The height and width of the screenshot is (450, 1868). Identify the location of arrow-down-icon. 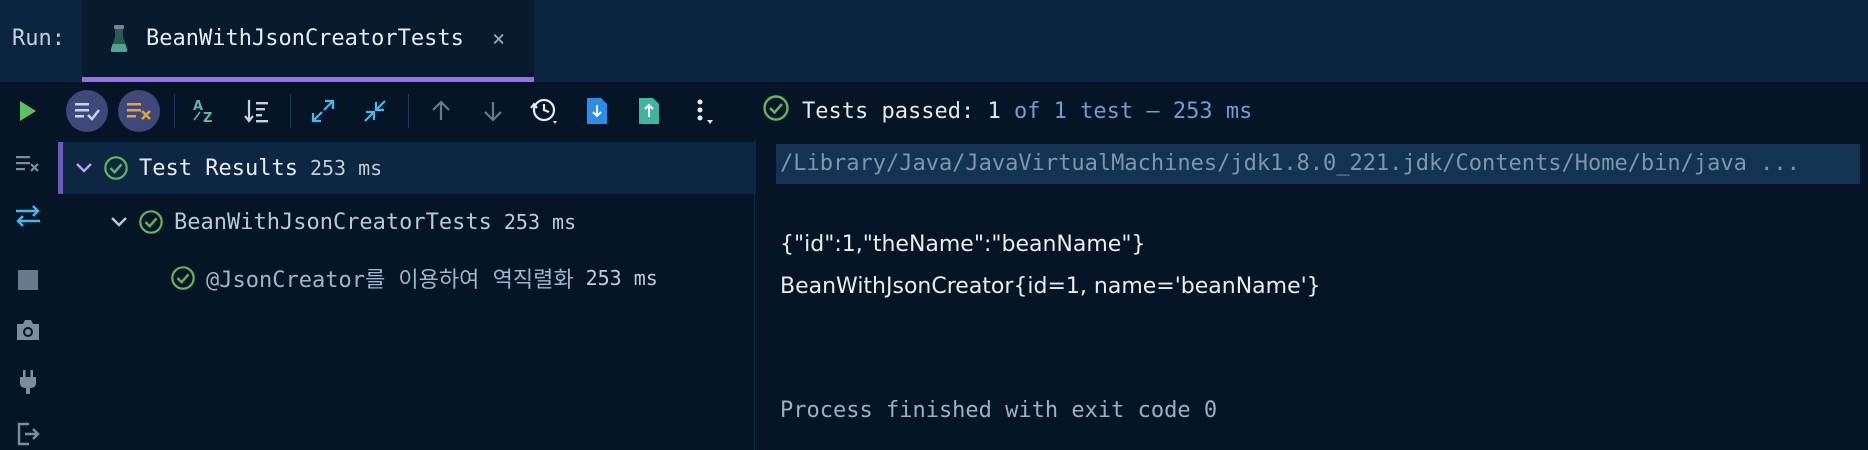
(493, 111).